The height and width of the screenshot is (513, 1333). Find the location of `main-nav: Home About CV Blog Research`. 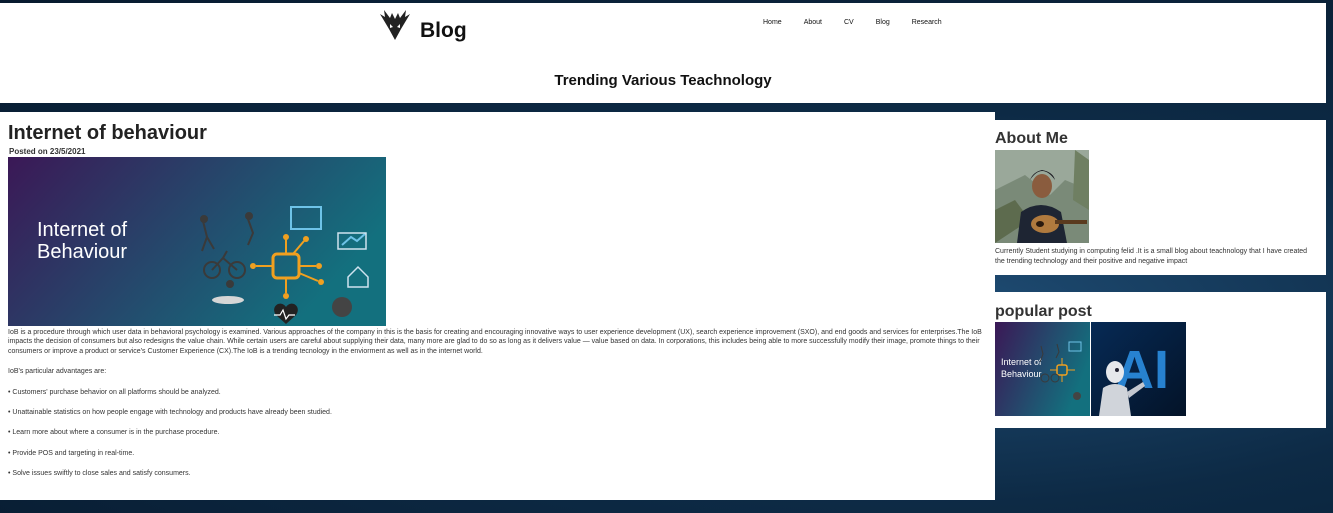

main-nav: Home About CV Blog Research is located at coordinates (852, 22).